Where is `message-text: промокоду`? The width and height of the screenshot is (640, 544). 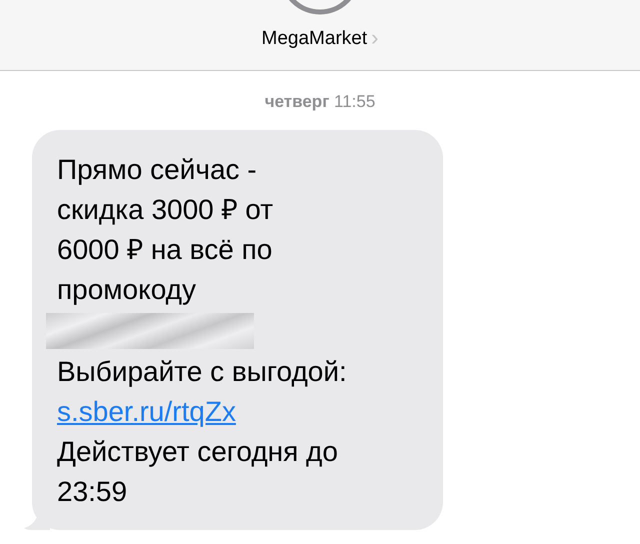 message-text: промокоду is located at coordinates (127, 290).